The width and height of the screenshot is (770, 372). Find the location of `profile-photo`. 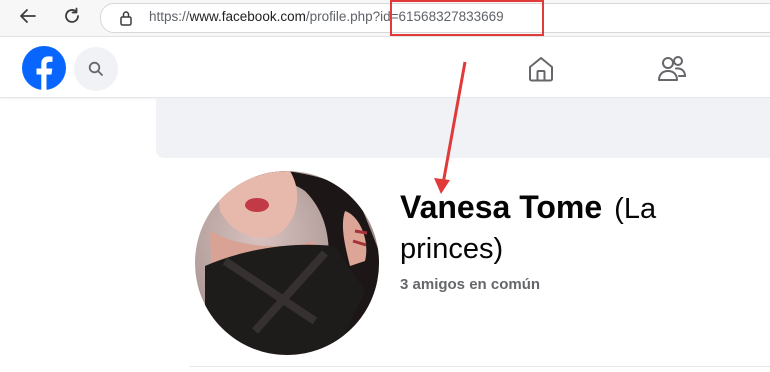

profile-photo is located at coordinates (287, 263).